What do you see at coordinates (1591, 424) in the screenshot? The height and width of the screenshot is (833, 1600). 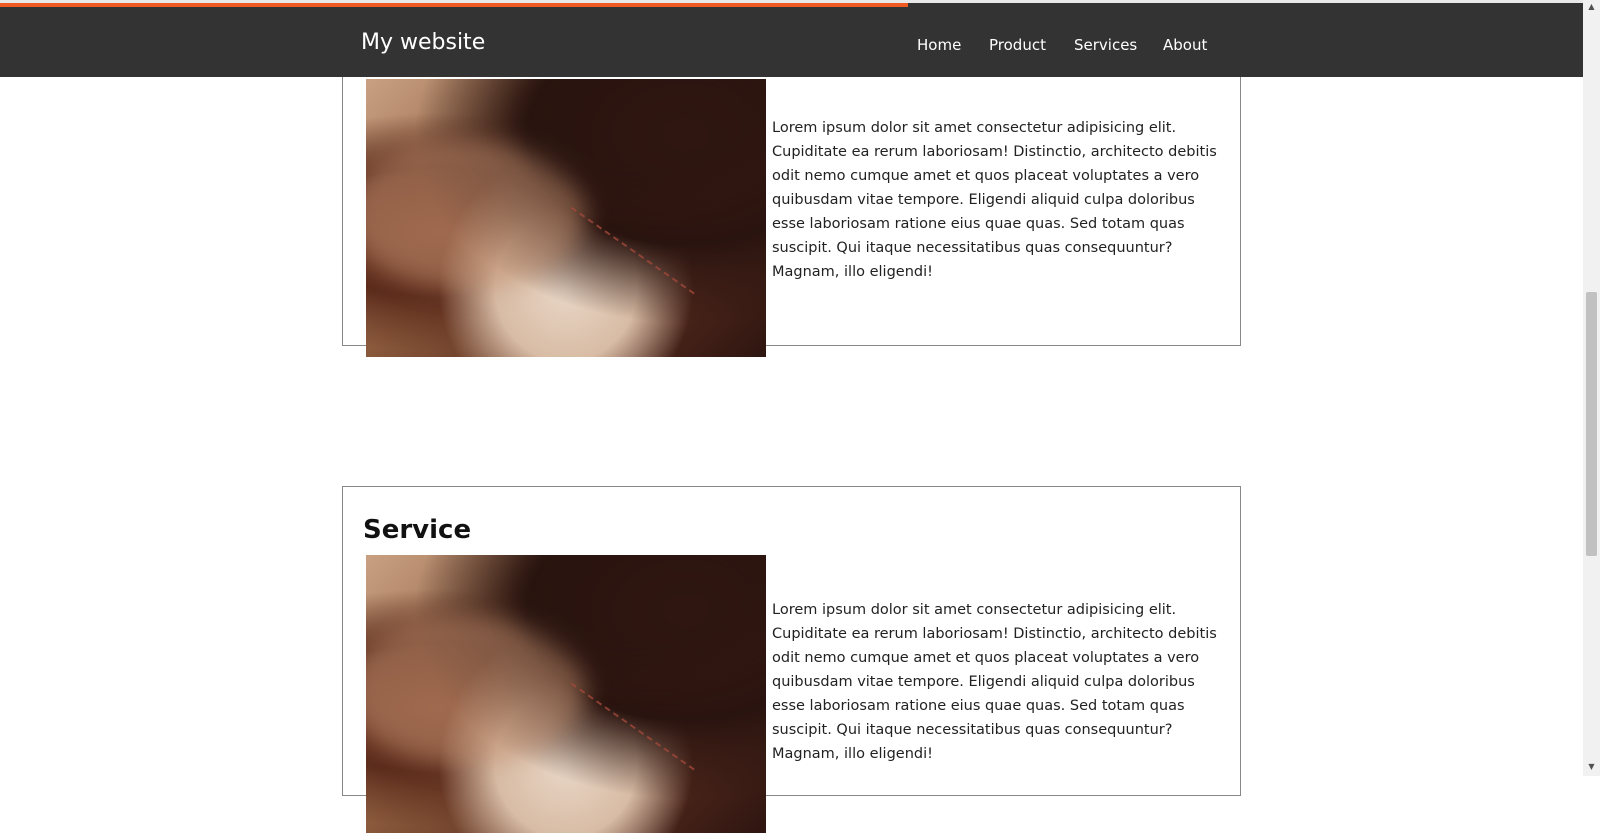 I see `scrollbar-thumb` at bounding box center [1591, 424].